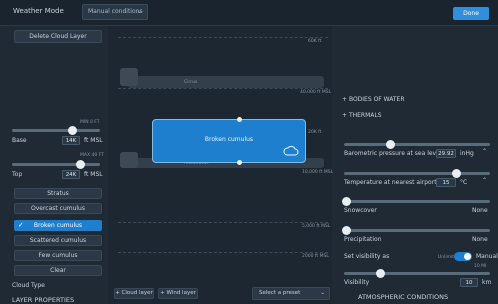 The image size is (498, 304). What do you see at coordinates (58, 270) in the screenshot?
I see `cloud-type-clear: Clear` at bounding box center [58, 270].